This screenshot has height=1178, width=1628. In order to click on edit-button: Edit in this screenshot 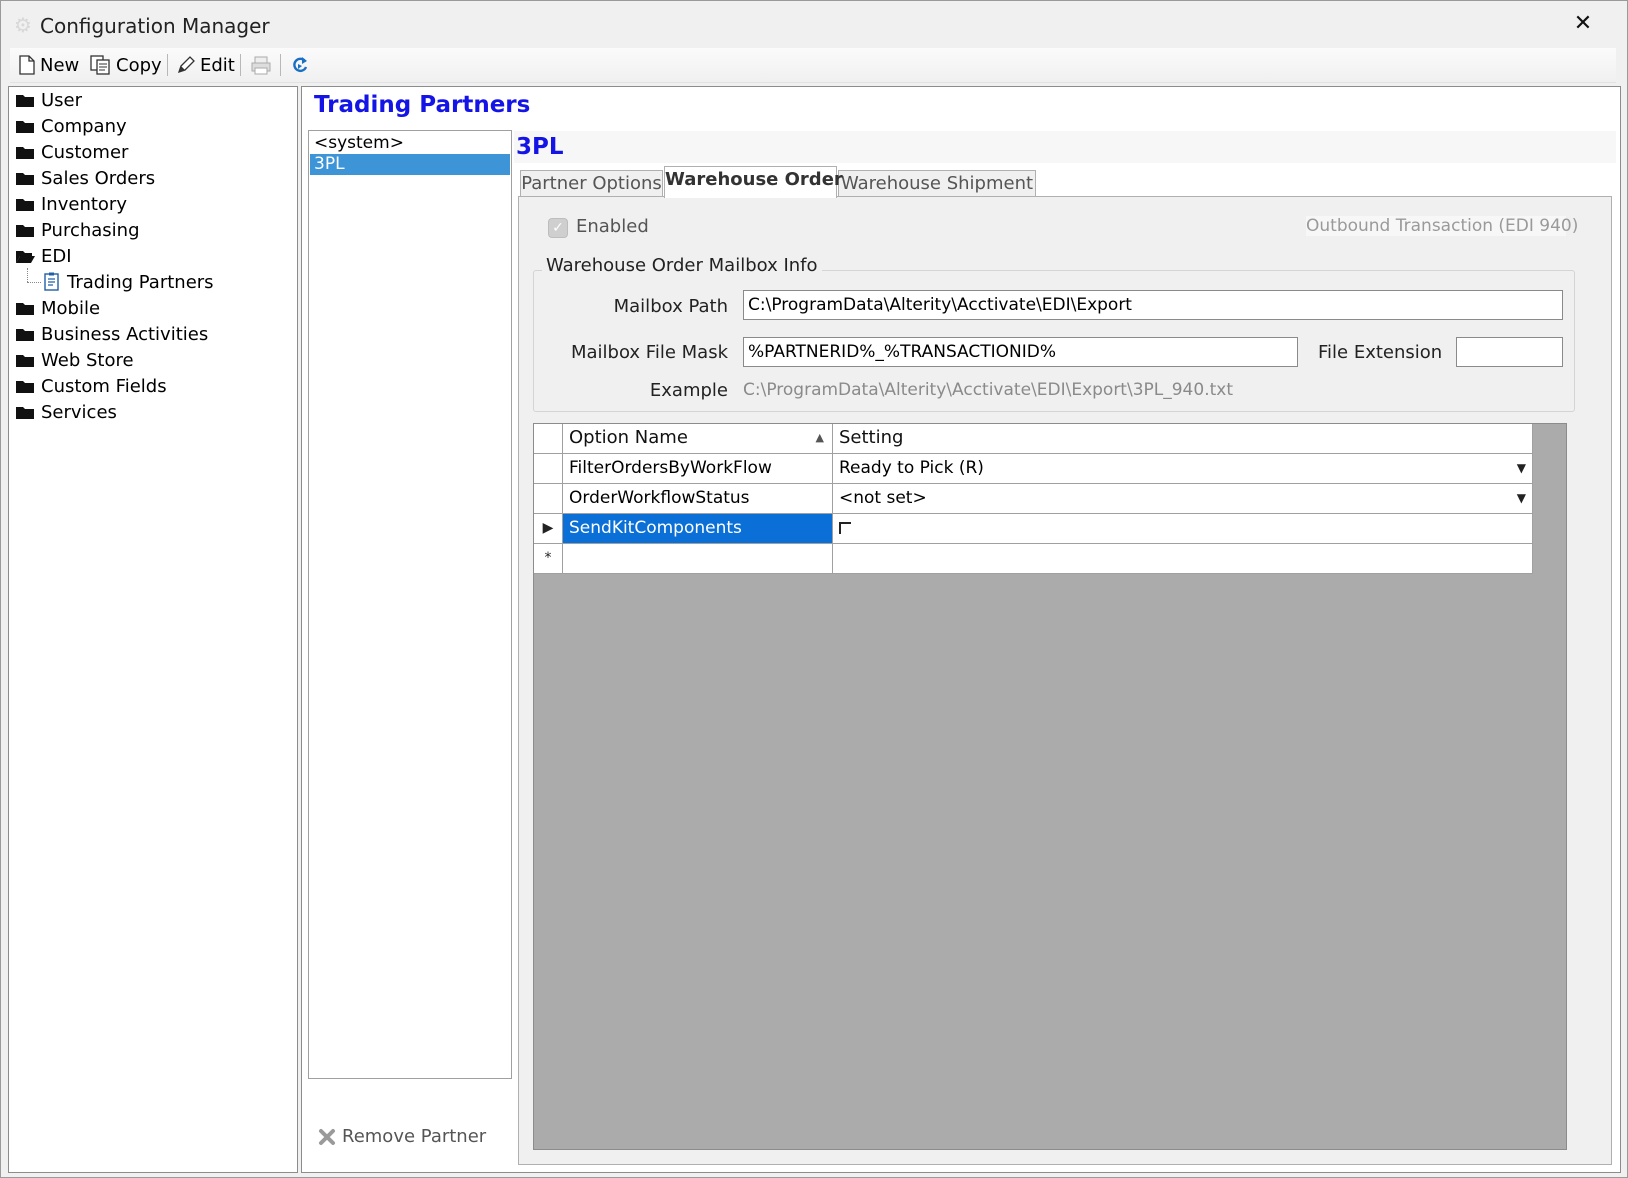, I will do `click(205, 65)`.